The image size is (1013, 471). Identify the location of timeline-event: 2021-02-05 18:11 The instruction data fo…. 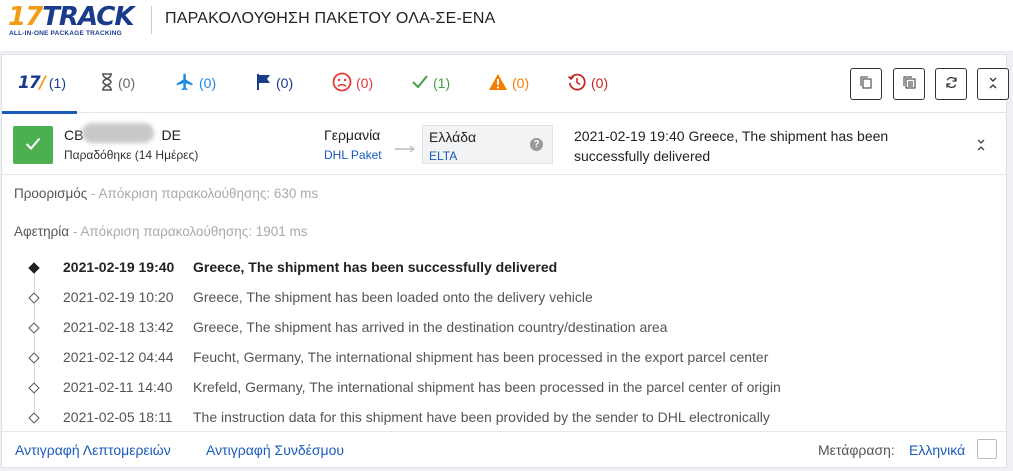
(502, 420).